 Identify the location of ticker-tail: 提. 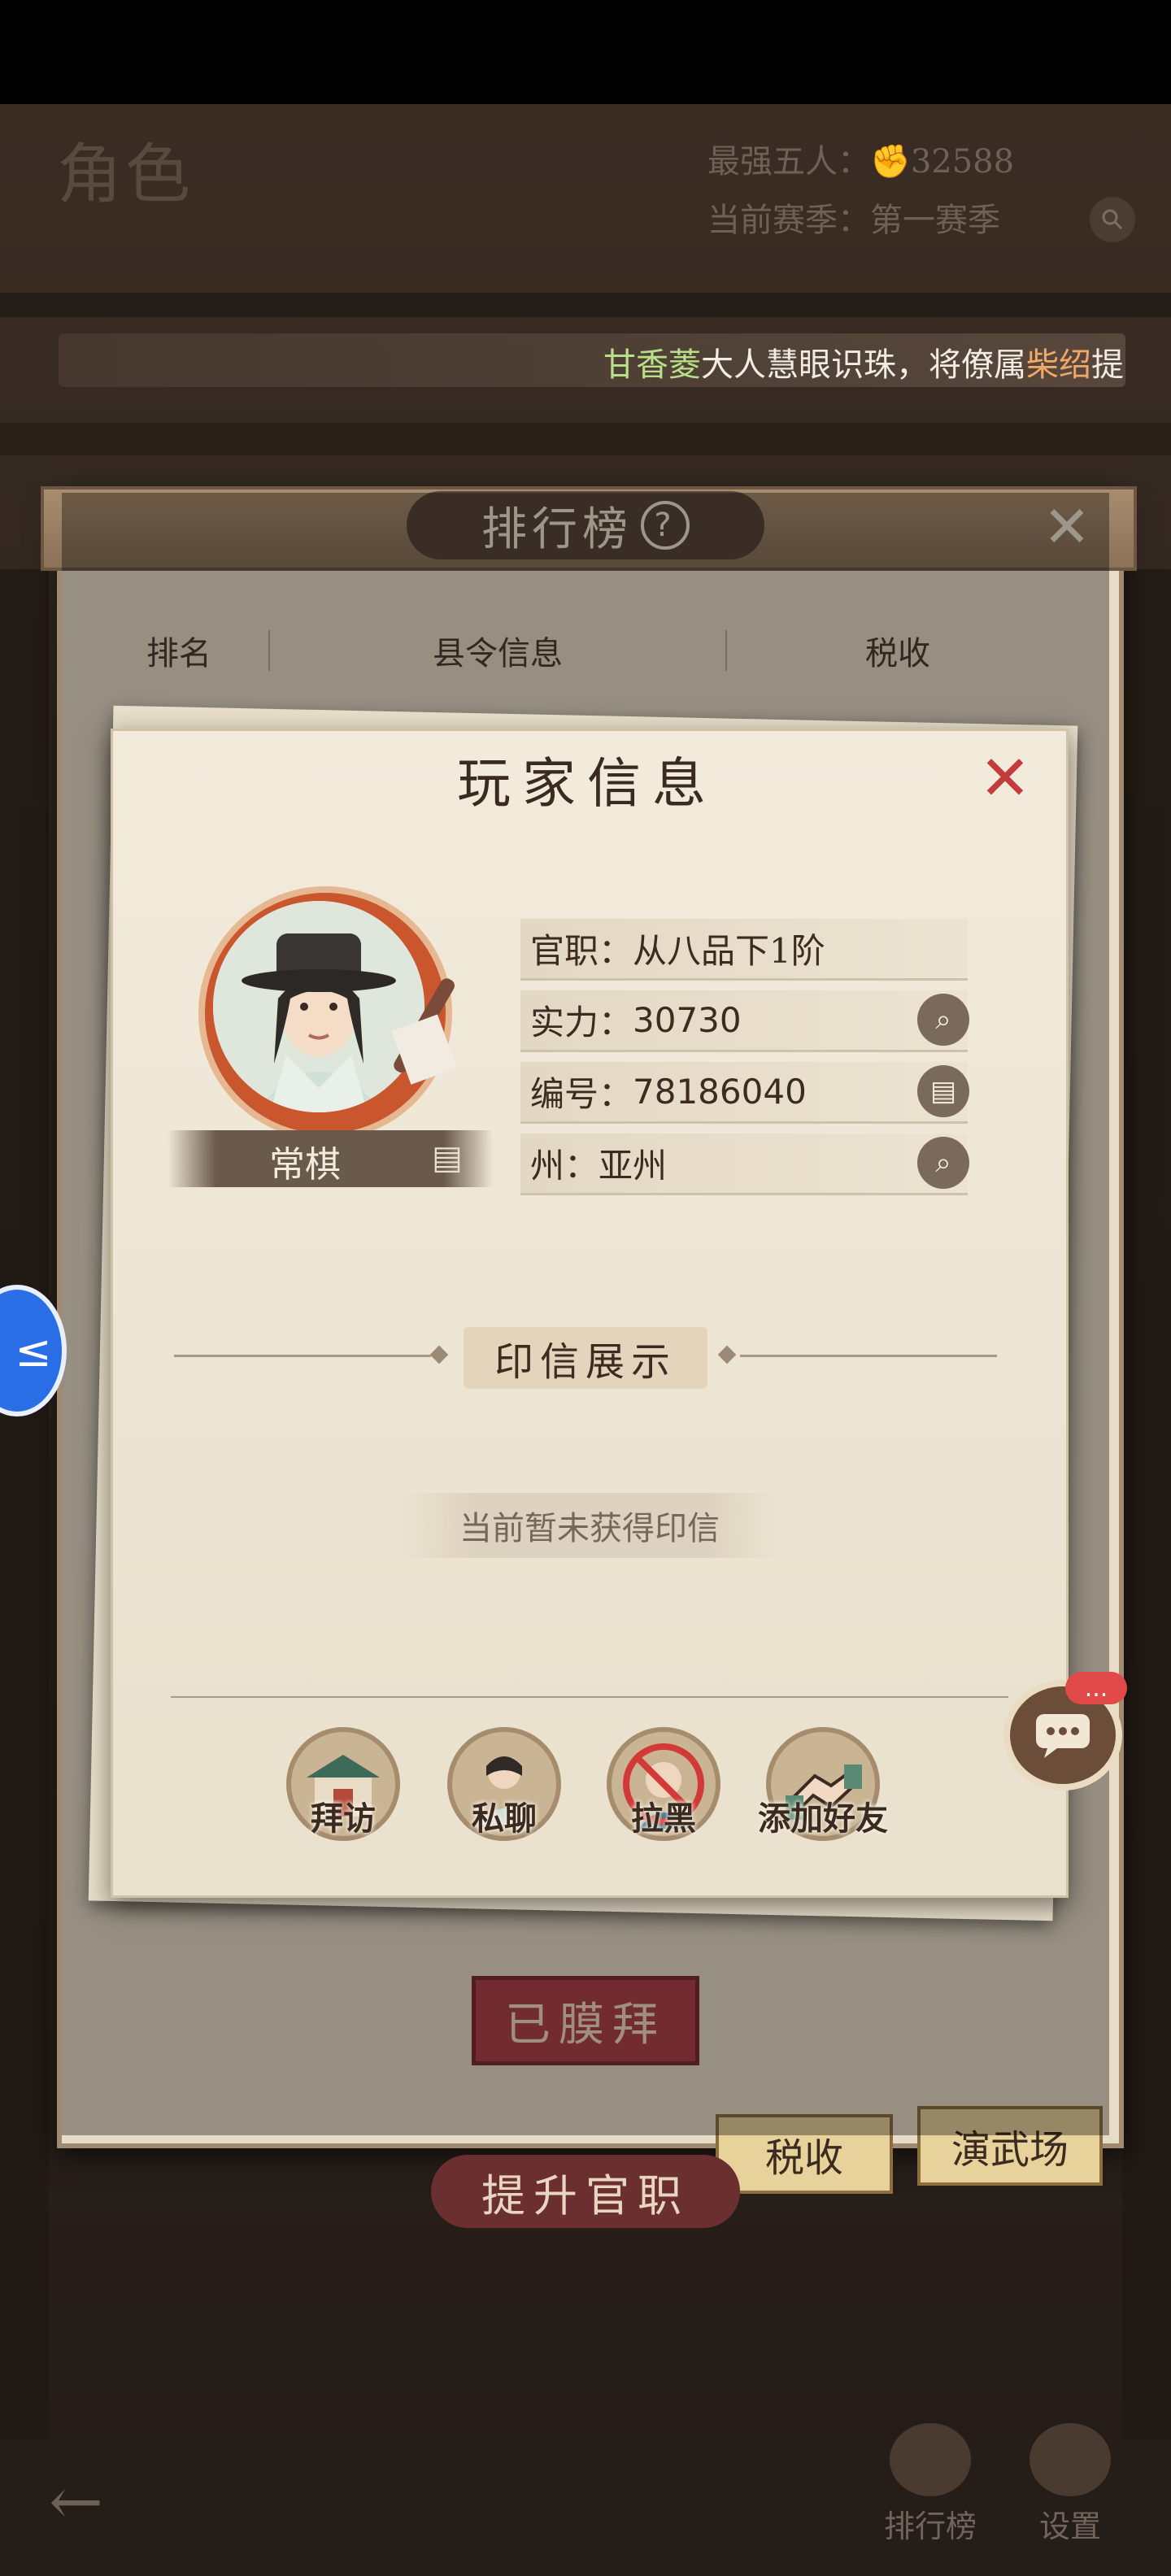
(1108, 365).